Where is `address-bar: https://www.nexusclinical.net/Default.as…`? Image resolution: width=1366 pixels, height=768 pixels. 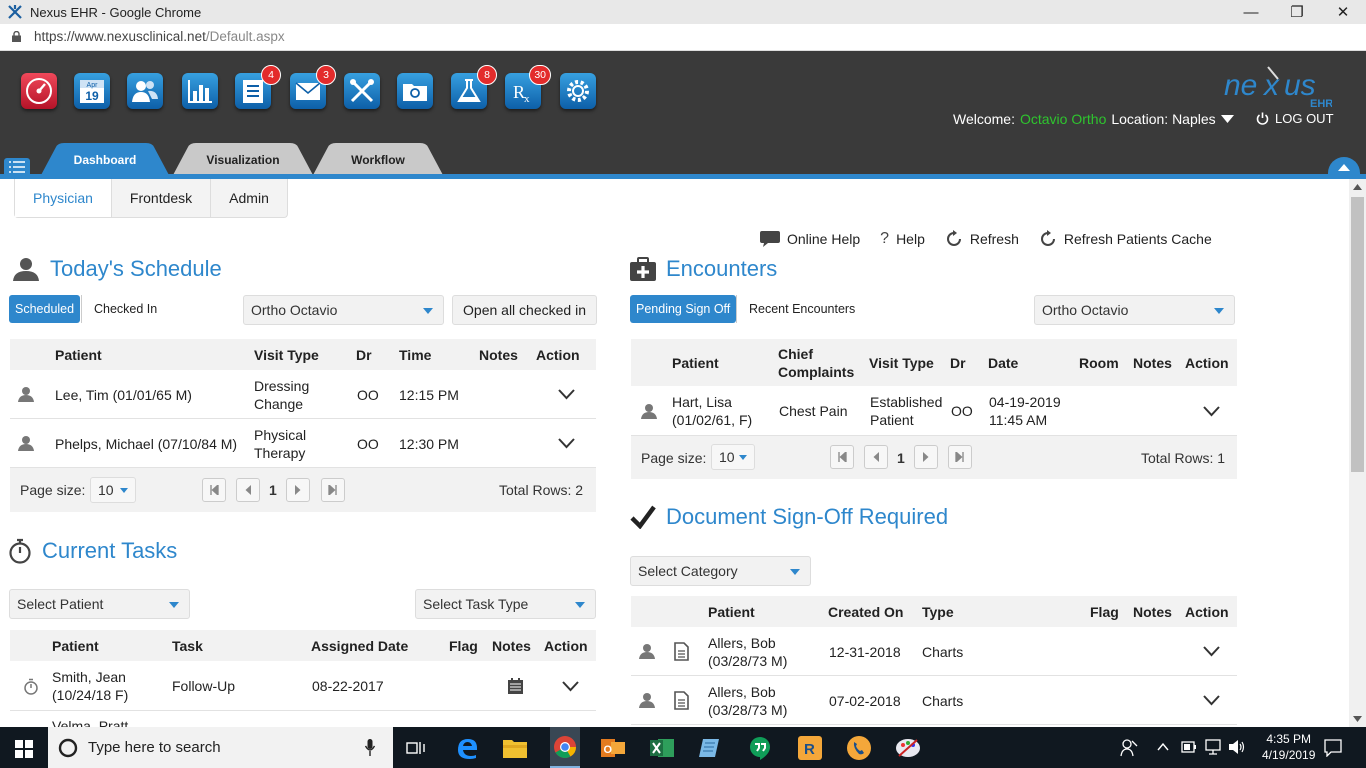
address-bar: https://www.nexusclinical.net/Default.as… is located at coordinates (683, 37).